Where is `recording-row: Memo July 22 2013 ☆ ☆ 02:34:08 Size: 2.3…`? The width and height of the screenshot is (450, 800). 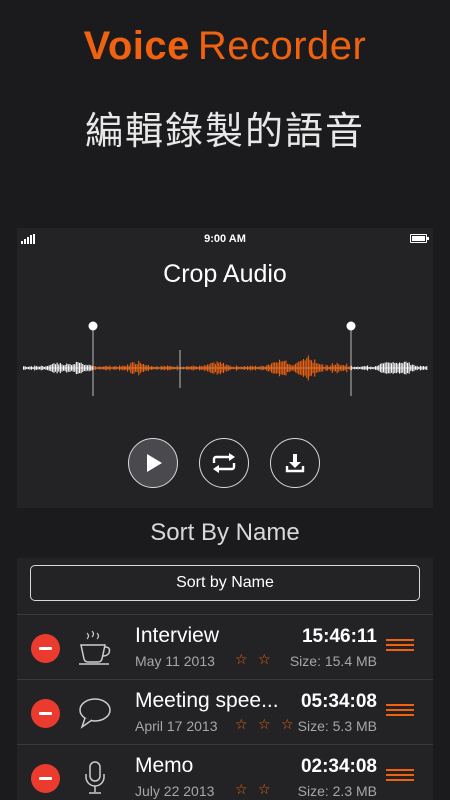 recording-row: Memo July 22 2013 ☆ ☆ 02:34:08 Size: 2.3… is located at coordinates (225, 772).